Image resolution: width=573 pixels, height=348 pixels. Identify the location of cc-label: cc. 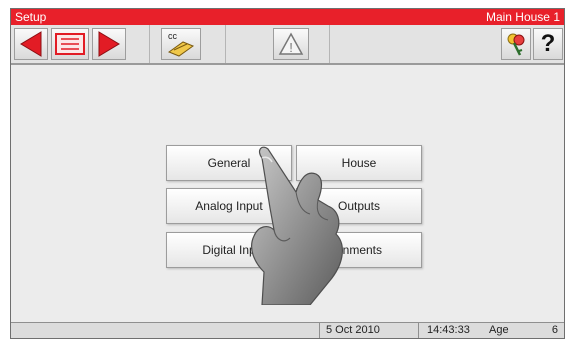
(173, 36).